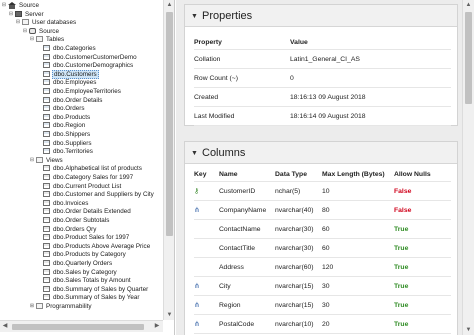  Describe the element at coordinates (224, 153) in the screenshot. I see `columns-title: Columns` at that location.